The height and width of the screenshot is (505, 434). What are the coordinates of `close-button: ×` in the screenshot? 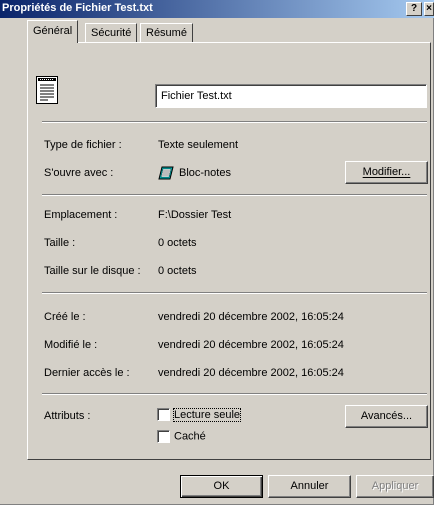 It's located at (429, 9).